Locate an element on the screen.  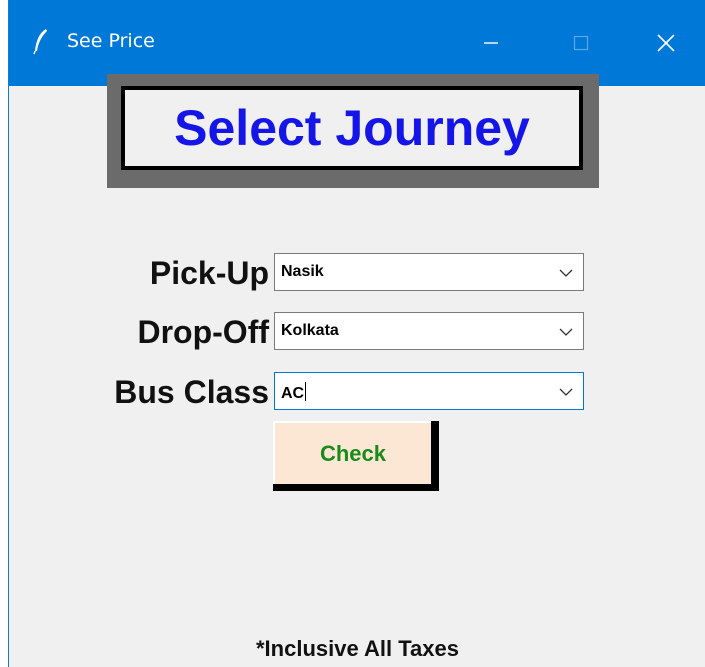
dropoff-label: Drop-Off is located at coordinates (203, 332).